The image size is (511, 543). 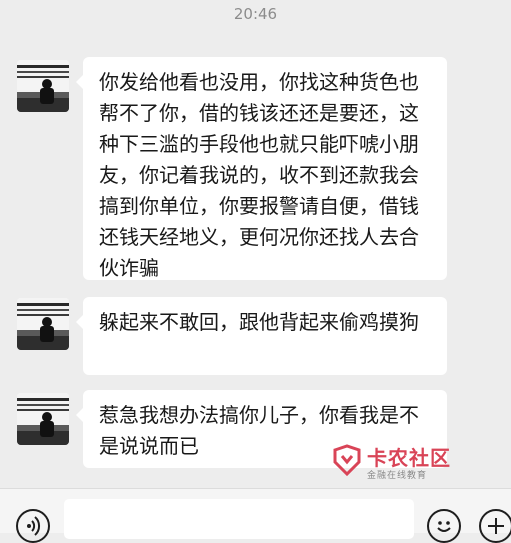 I want to click on voice-icon, so click(x=34, y=526).